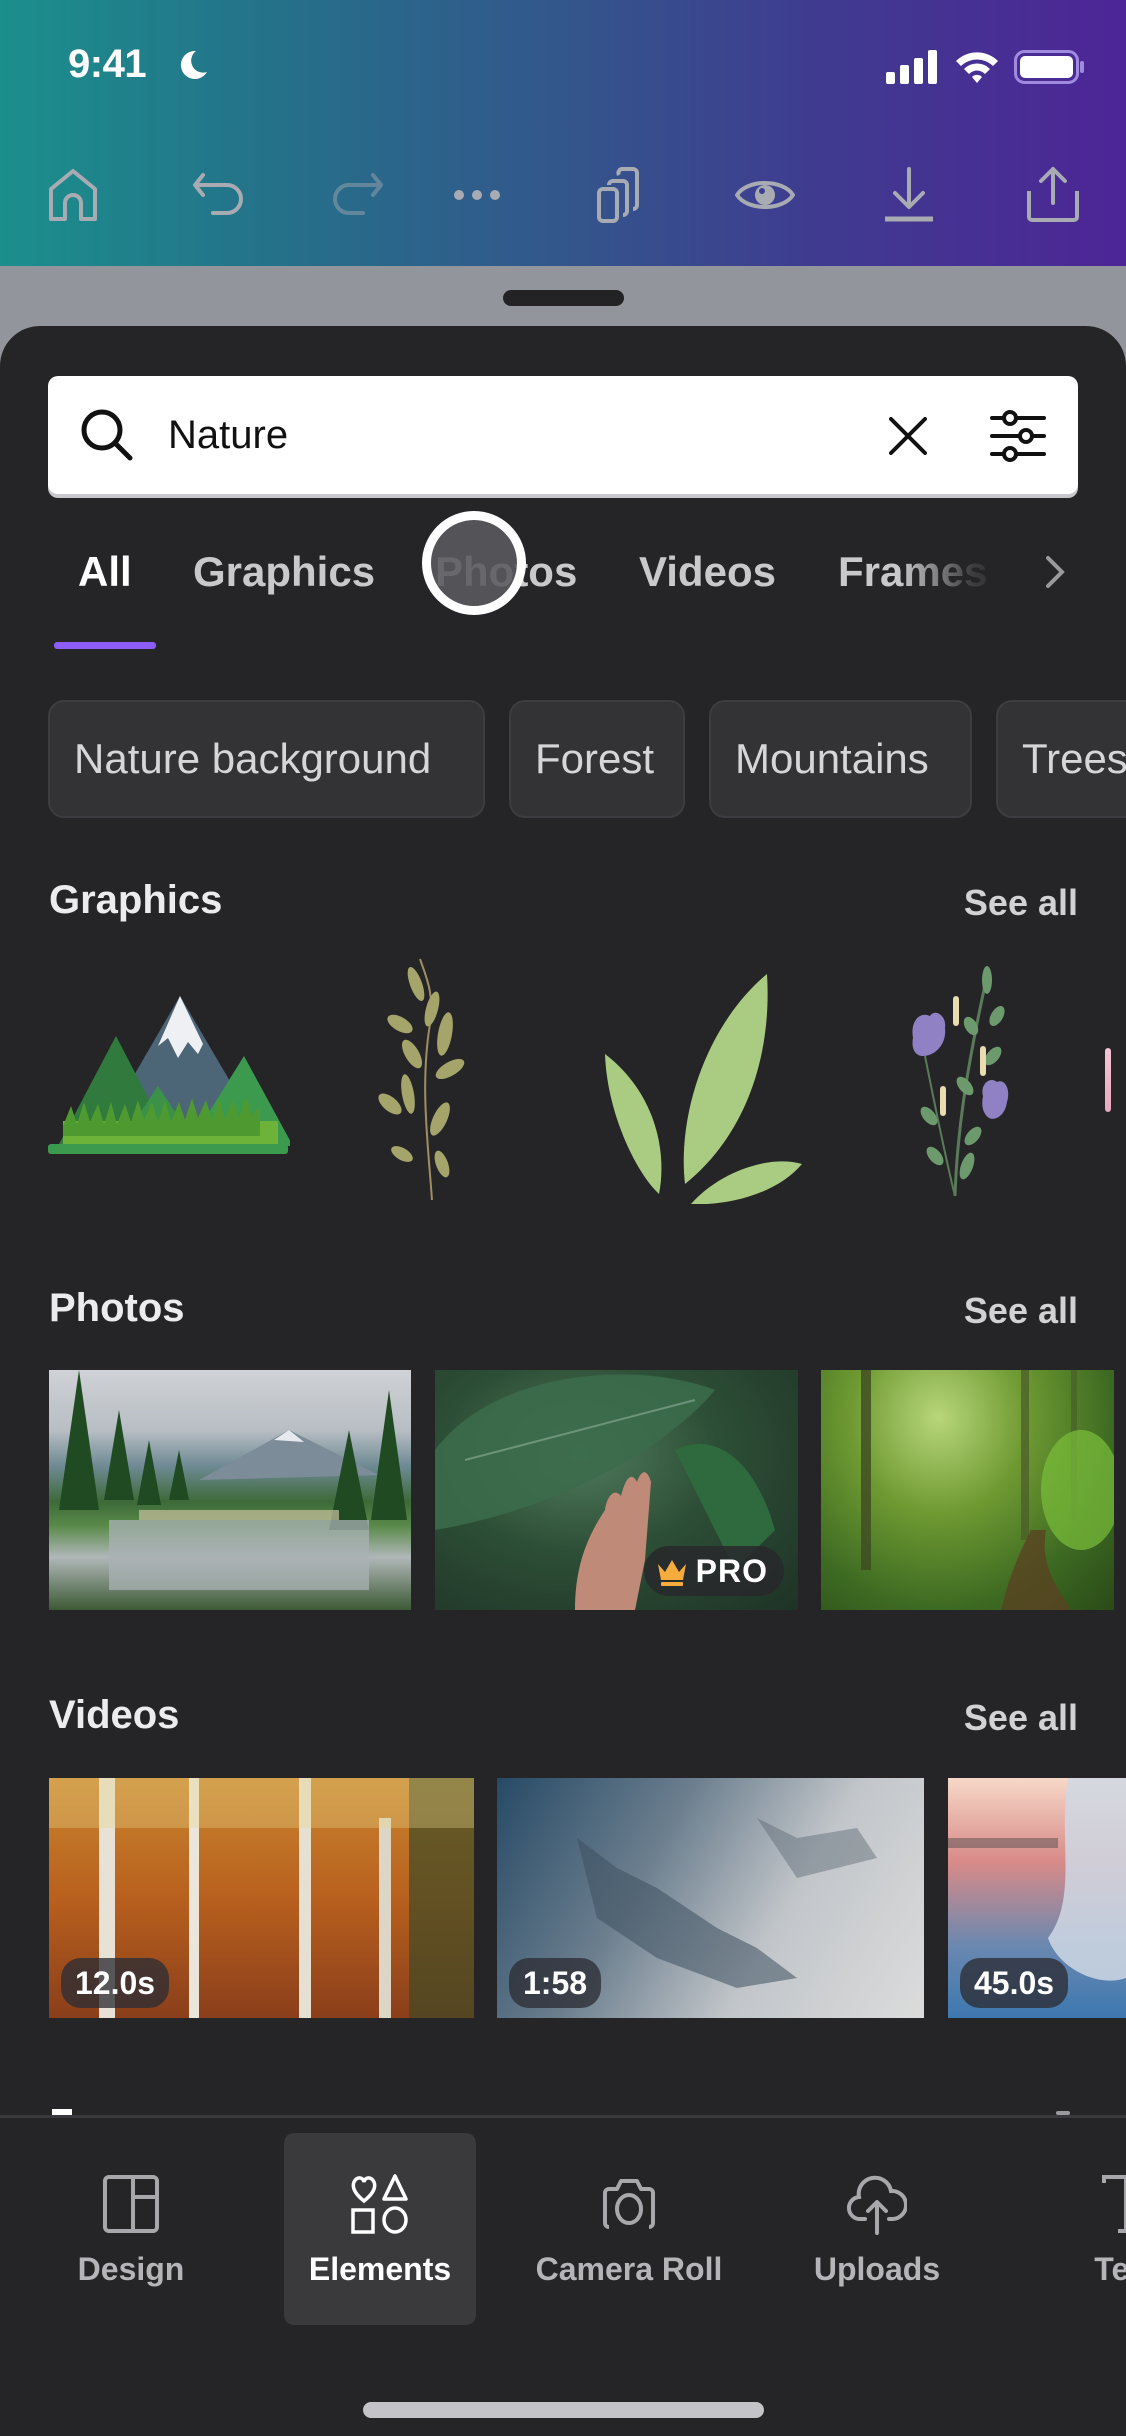 The image size is (1126, 2436). Describe the element at coordinates (107, 435) in the screenshot. I see `search-icon` at that location.